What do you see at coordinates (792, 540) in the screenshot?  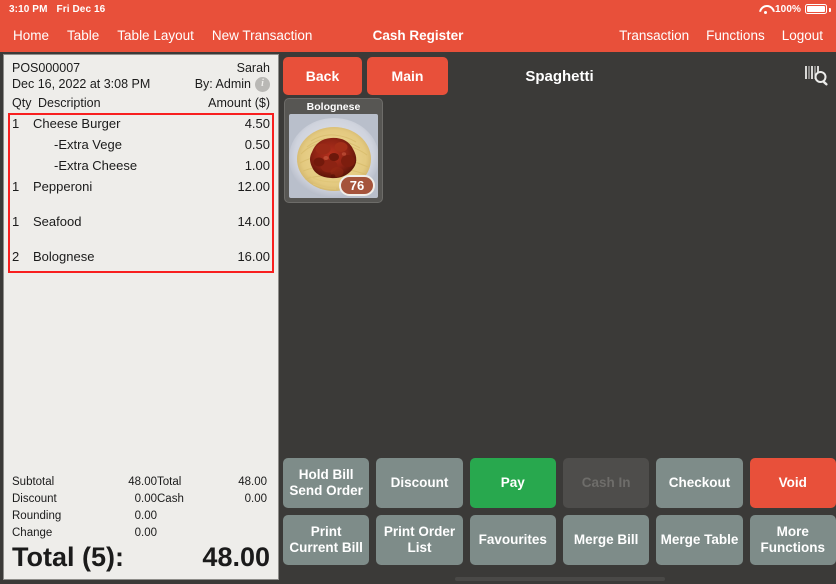 I see `more-functions-button: More Functions` at bounding box center [792, 540].